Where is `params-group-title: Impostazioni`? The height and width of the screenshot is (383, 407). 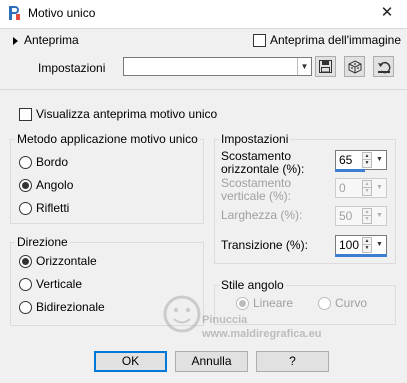 params-group-title: Impostazioni is located at coordinates (255, 139).